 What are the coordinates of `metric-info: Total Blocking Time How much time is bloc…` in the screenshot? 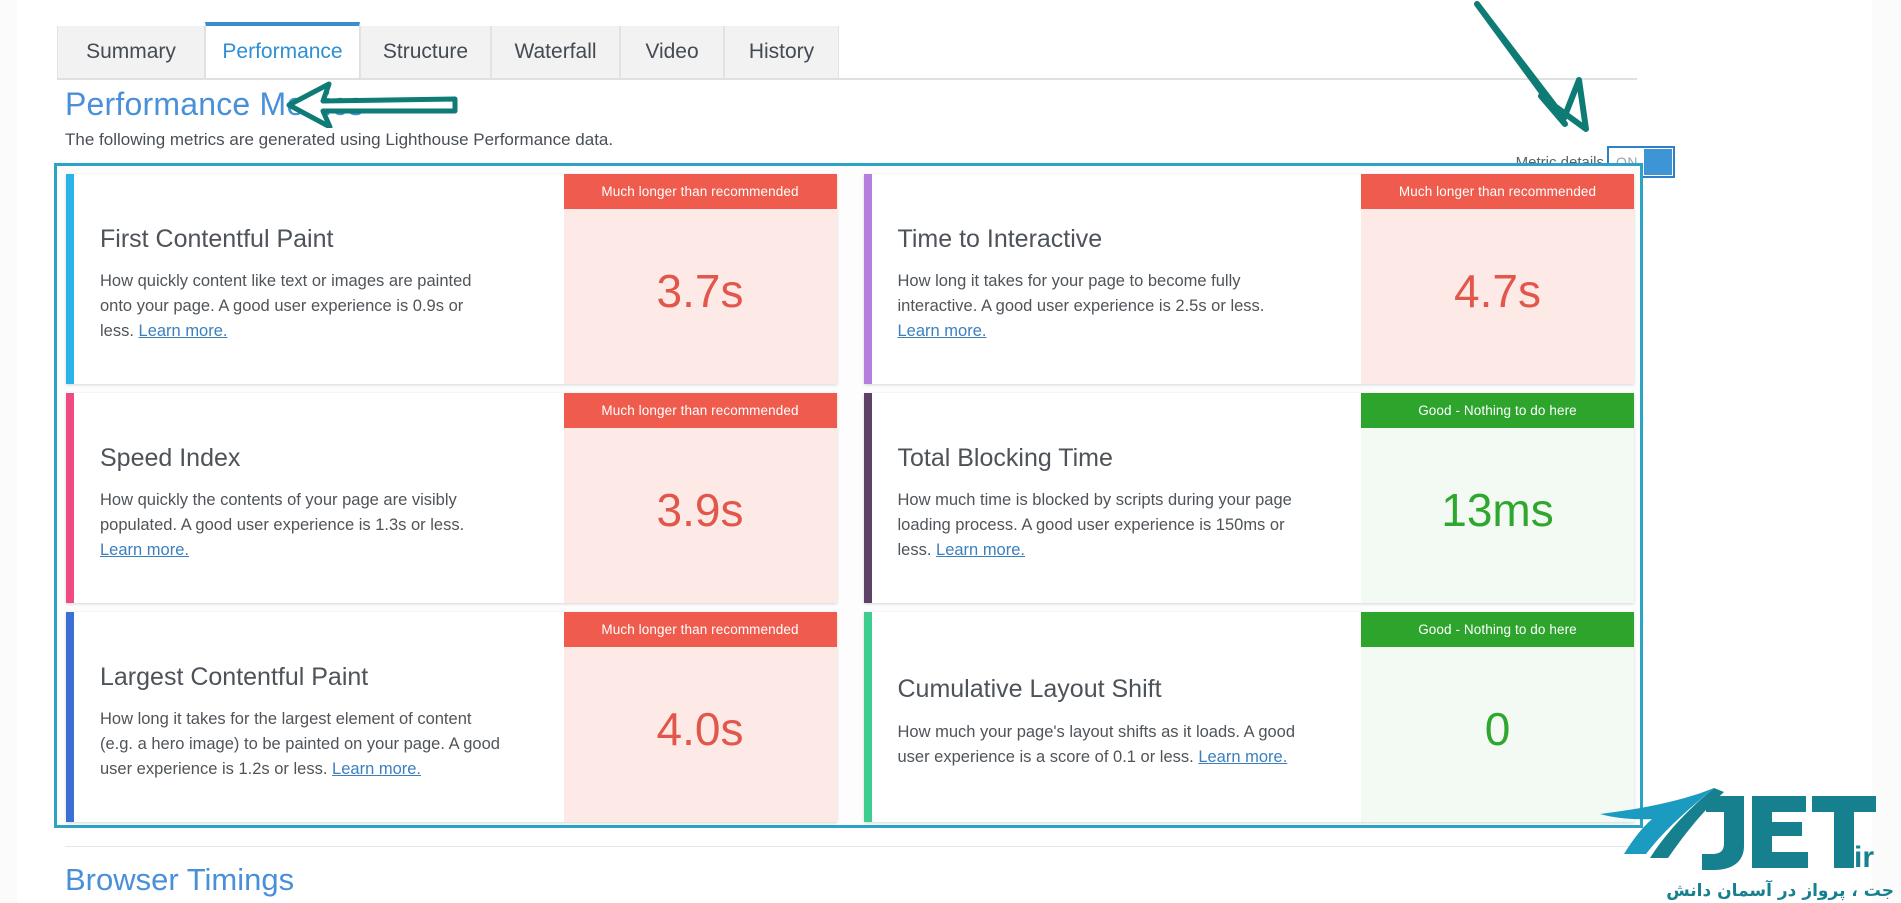 It's located at (1117, 498).